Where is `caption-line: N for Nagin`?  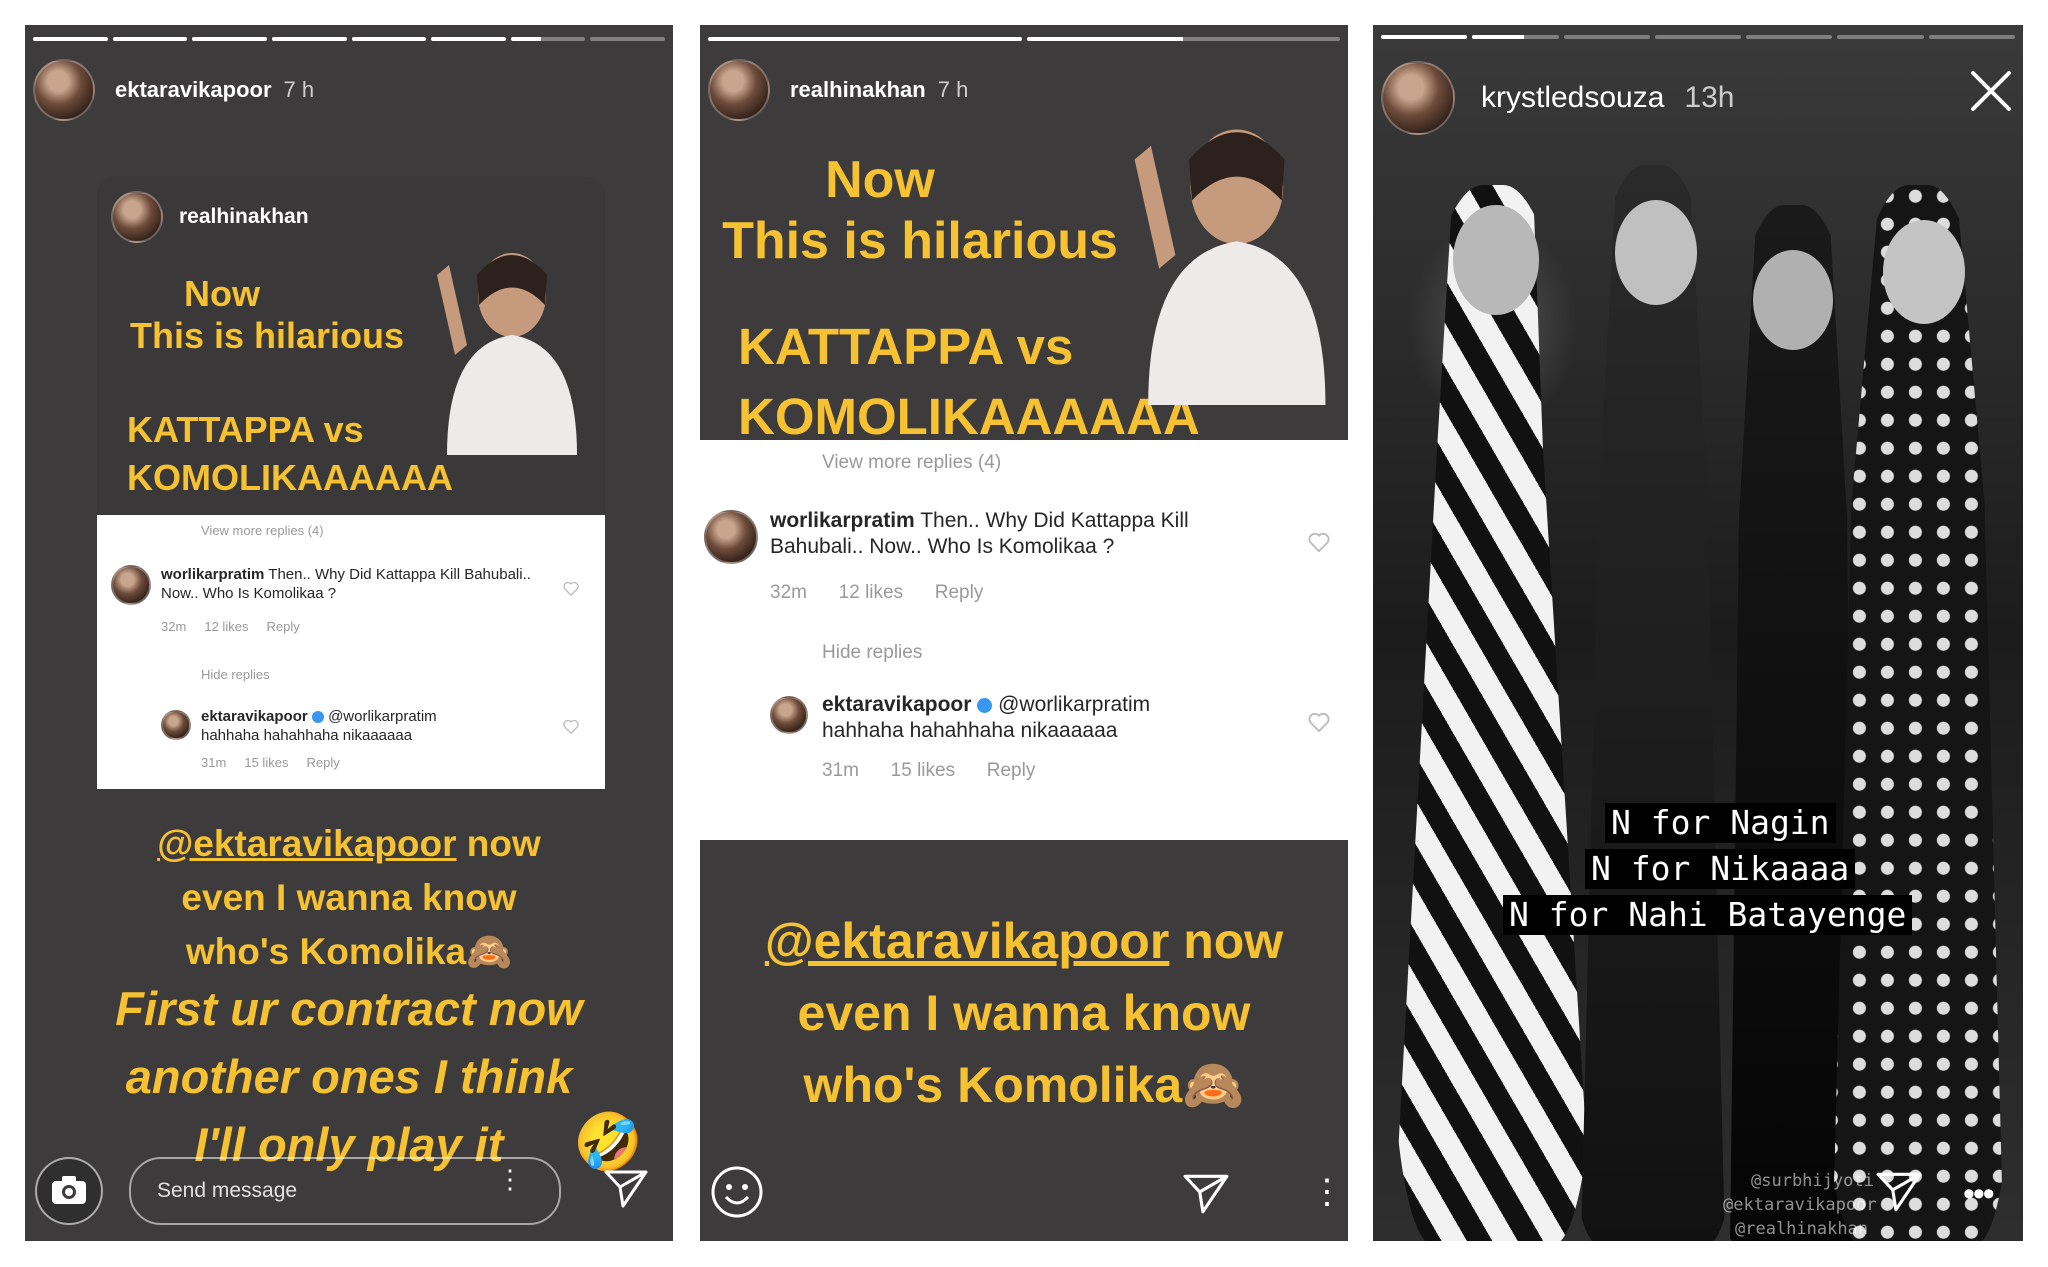
caption-line: N for Nagin is located at coordinates (1720, 823).